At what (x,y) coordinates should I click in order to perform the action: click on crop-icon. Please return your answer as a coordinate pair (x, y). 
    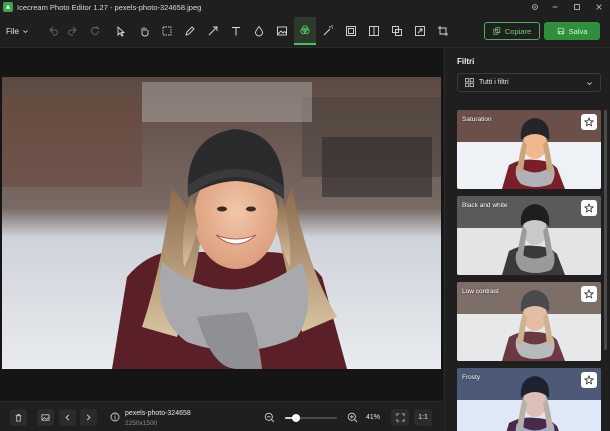
    Looking at the image, I should click on (443, 31).